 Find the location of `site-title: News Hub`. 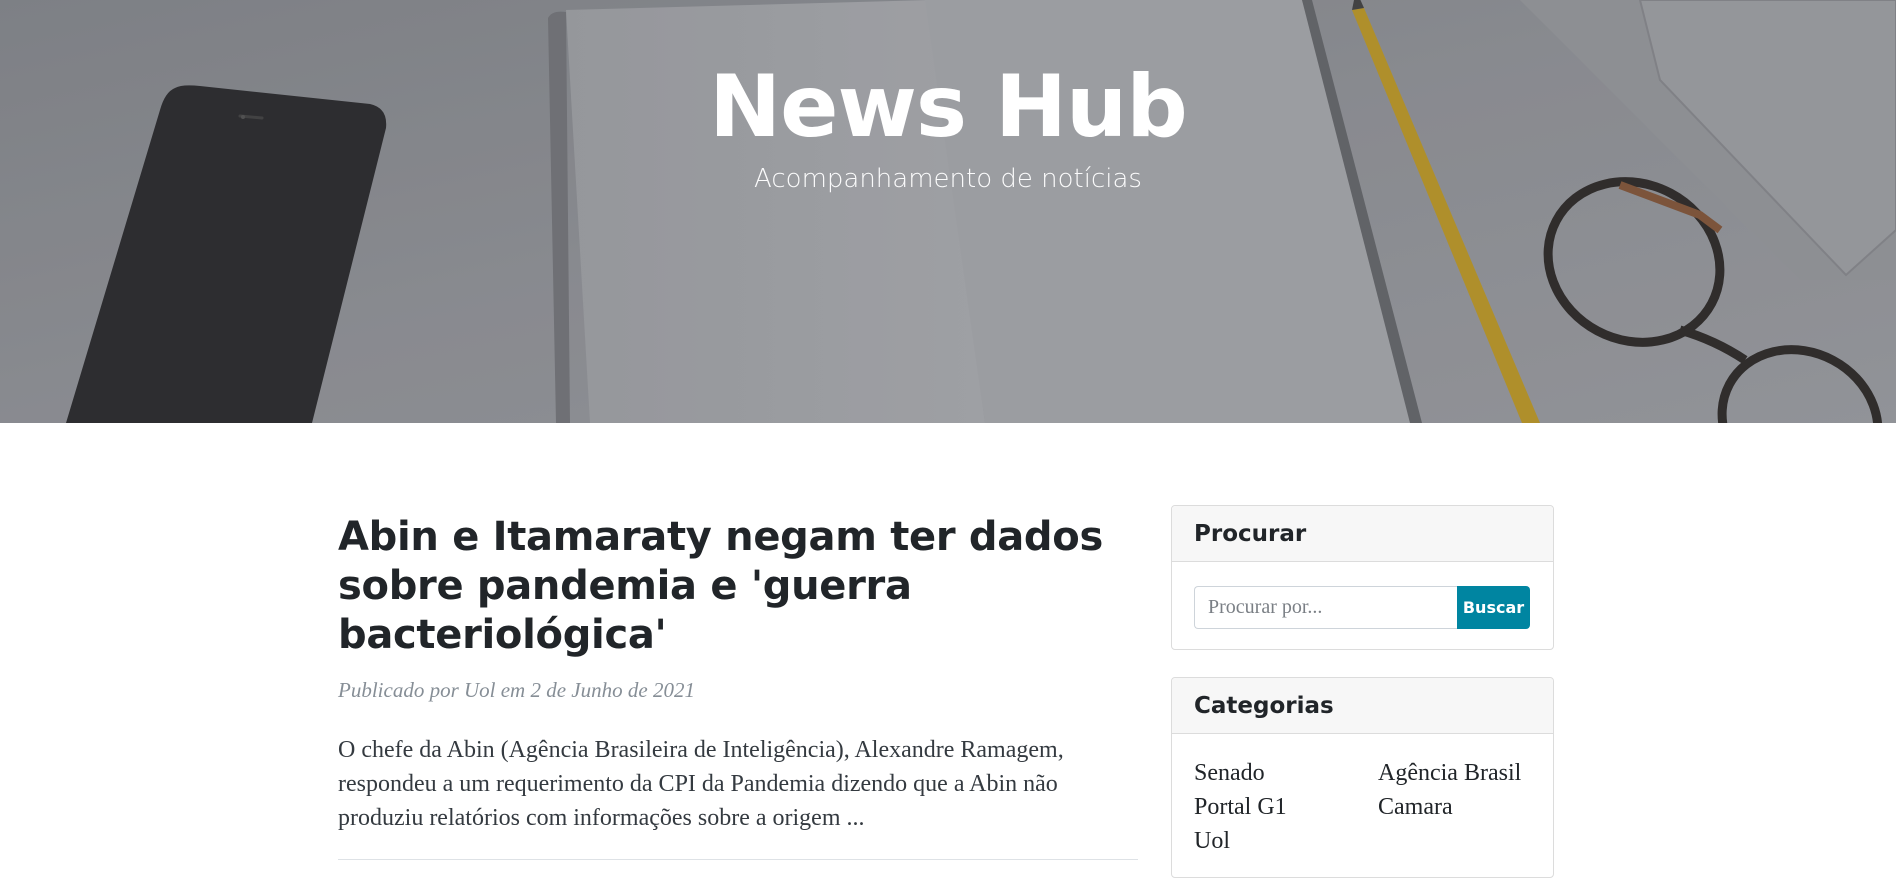

site-title: News Hub is located at coordinates (948, 107).